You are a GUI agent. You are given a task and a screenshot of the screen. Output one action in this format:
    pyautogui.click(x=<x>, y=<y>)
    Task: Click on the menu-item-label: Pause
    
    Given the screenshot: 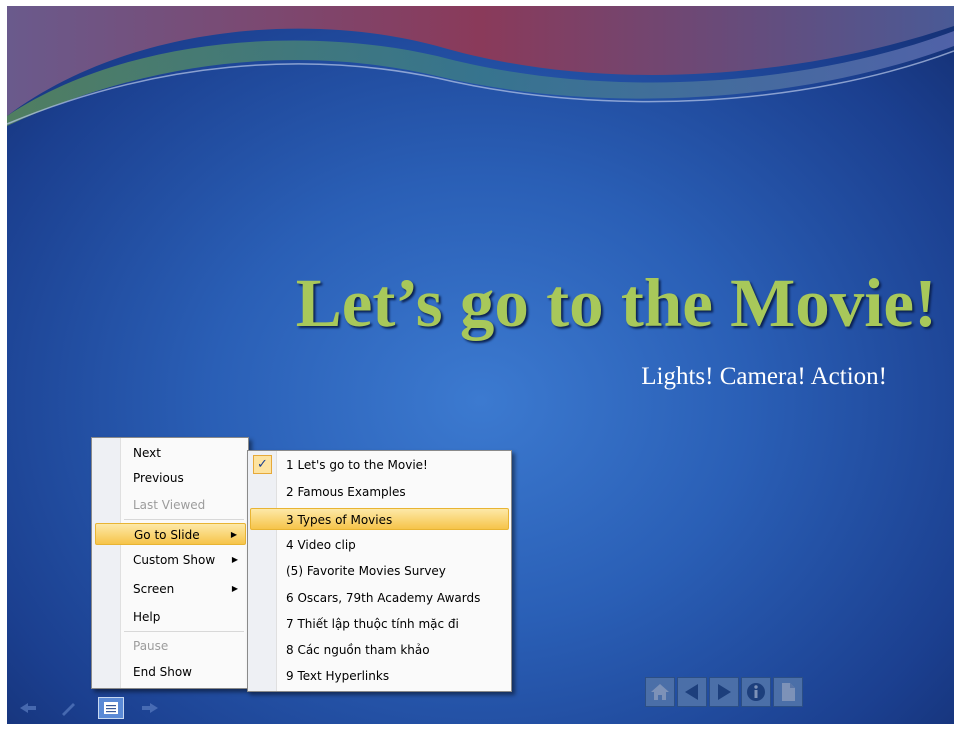 What is the action you would take?
    pyautogui.click(x=151, y=646)
    